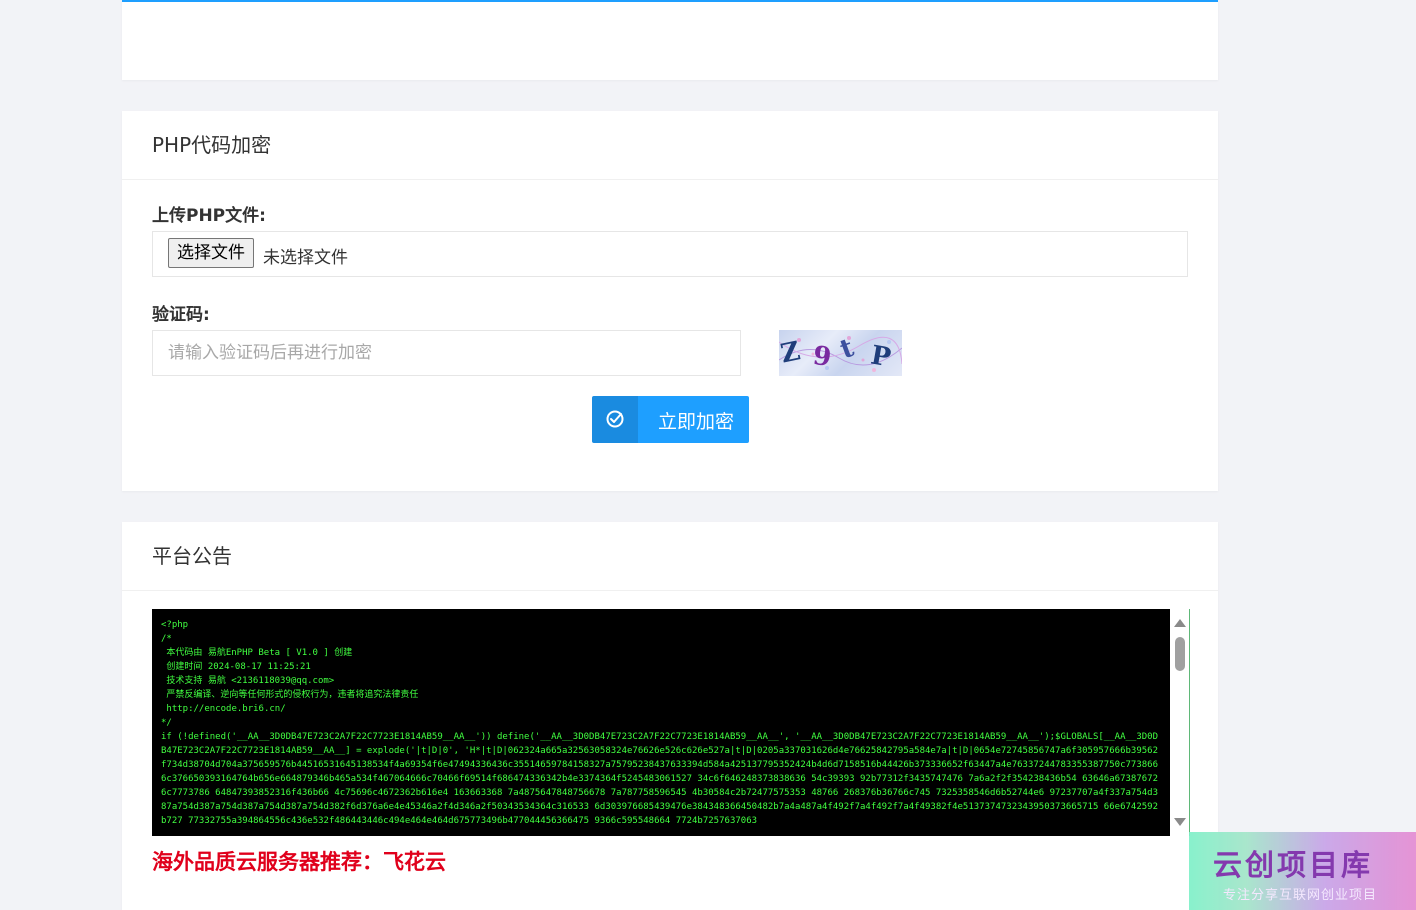  I want to click on code-scrollbar, so click(1179, 722).